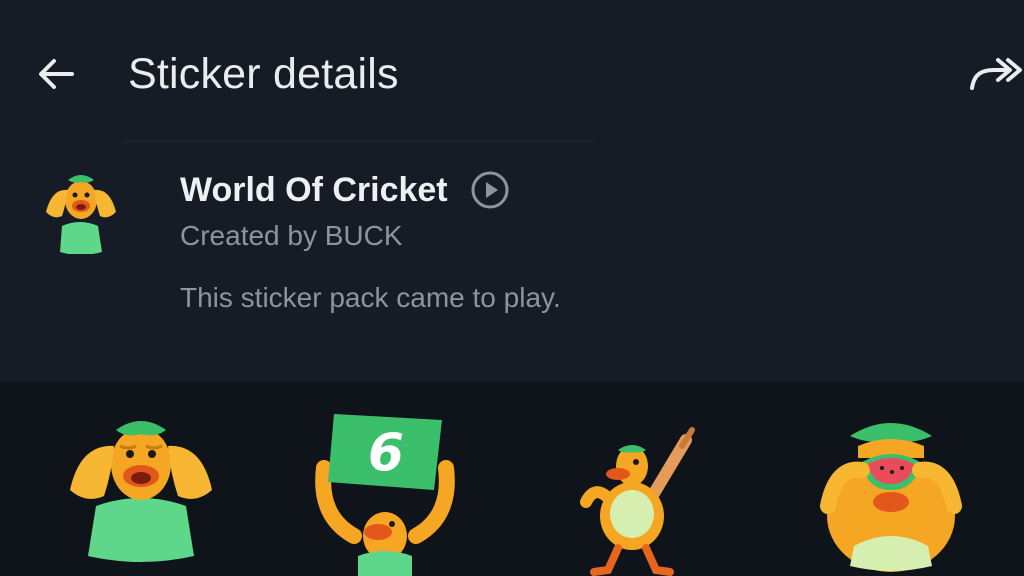 The width and height of the screenshot is (1024, 576). What do you see at coordinates (263, 74) in the screenshot?
I see `page-title: Sticker details` at bounding box center [263, 74].